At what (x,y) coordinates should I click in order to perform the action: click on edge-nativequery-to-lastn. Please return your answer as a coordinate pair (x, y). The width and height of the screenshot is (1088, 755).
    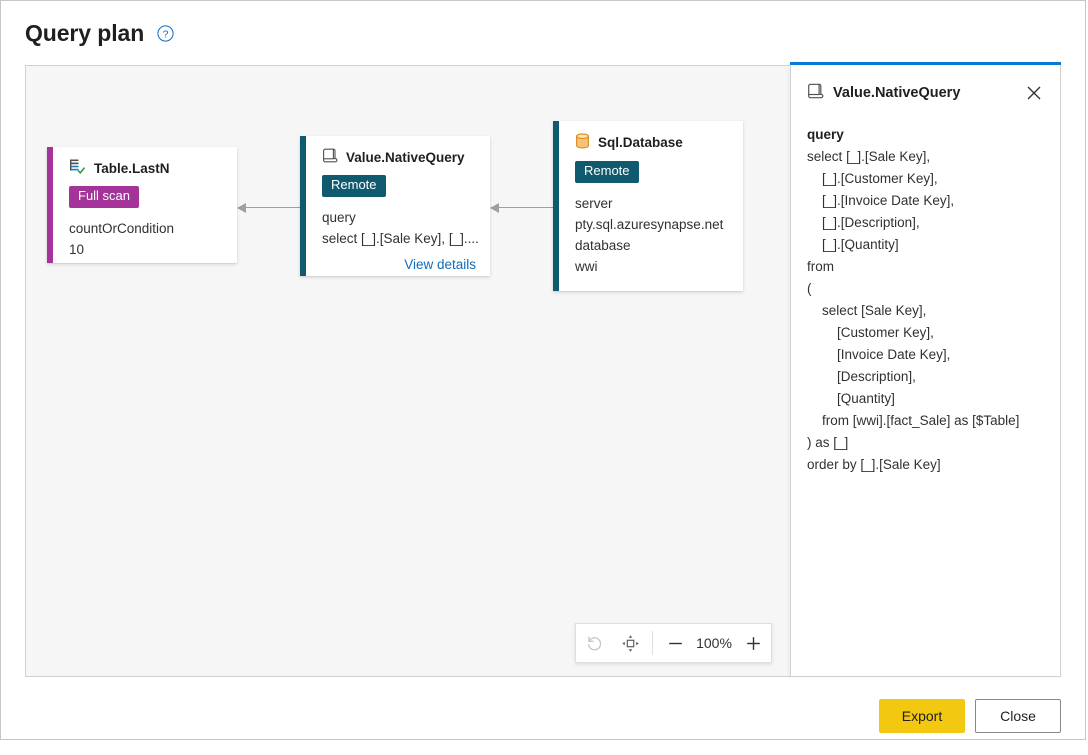
    Looking at the image, I should click on (268, 207).